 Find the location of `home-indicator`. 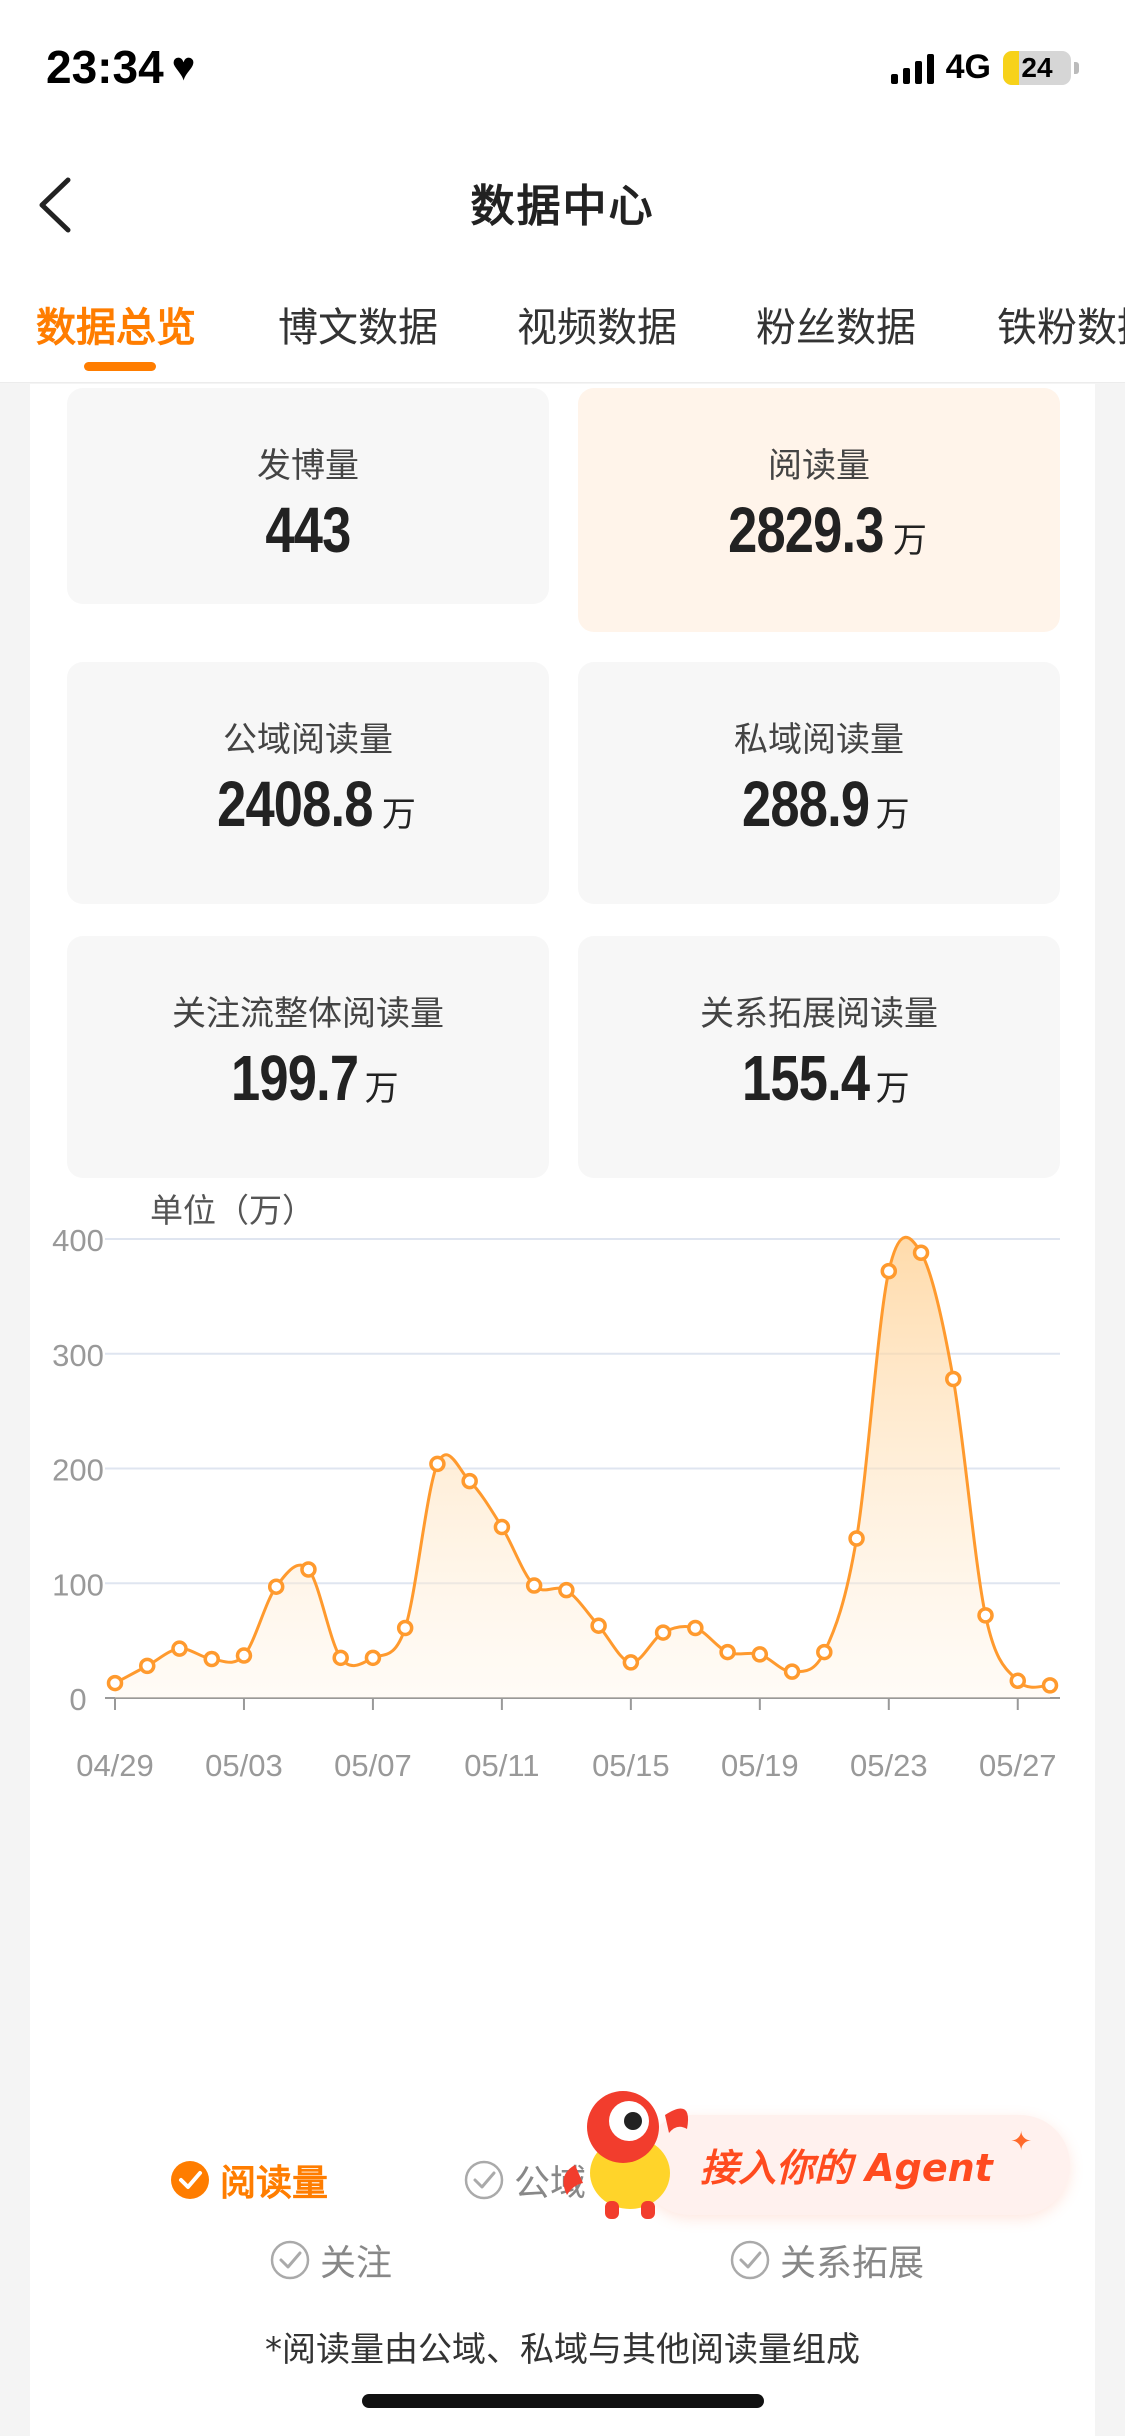

home-indicator is located at coordinates (563, 2401).